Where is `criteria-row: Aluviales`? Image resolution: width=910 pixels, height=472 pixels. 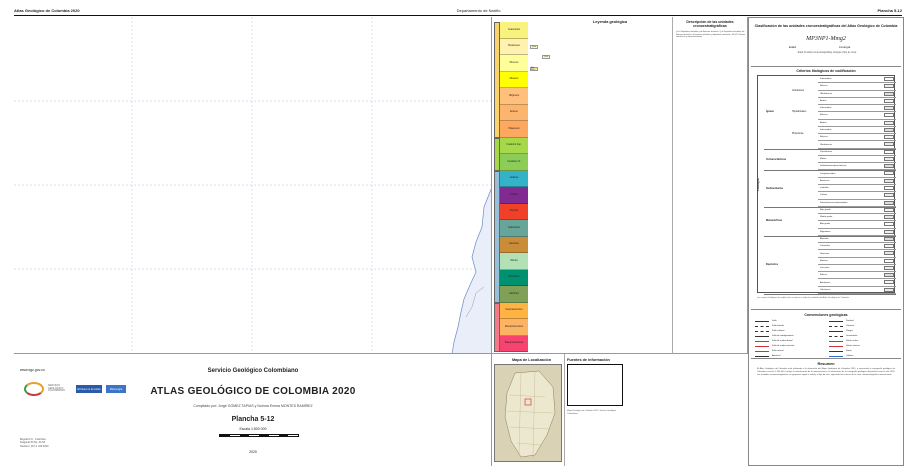 criteria-row: Aluviales is located at coordinates (857, 240).